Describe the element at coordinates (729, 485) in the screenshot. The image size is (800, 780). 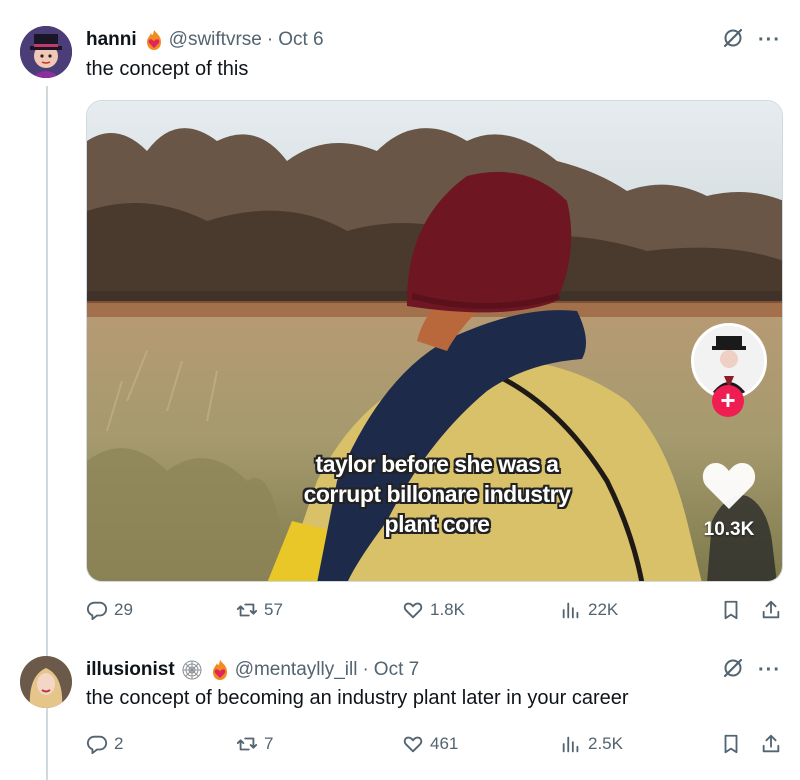
I see `tiktok-heart-icon` at that location.